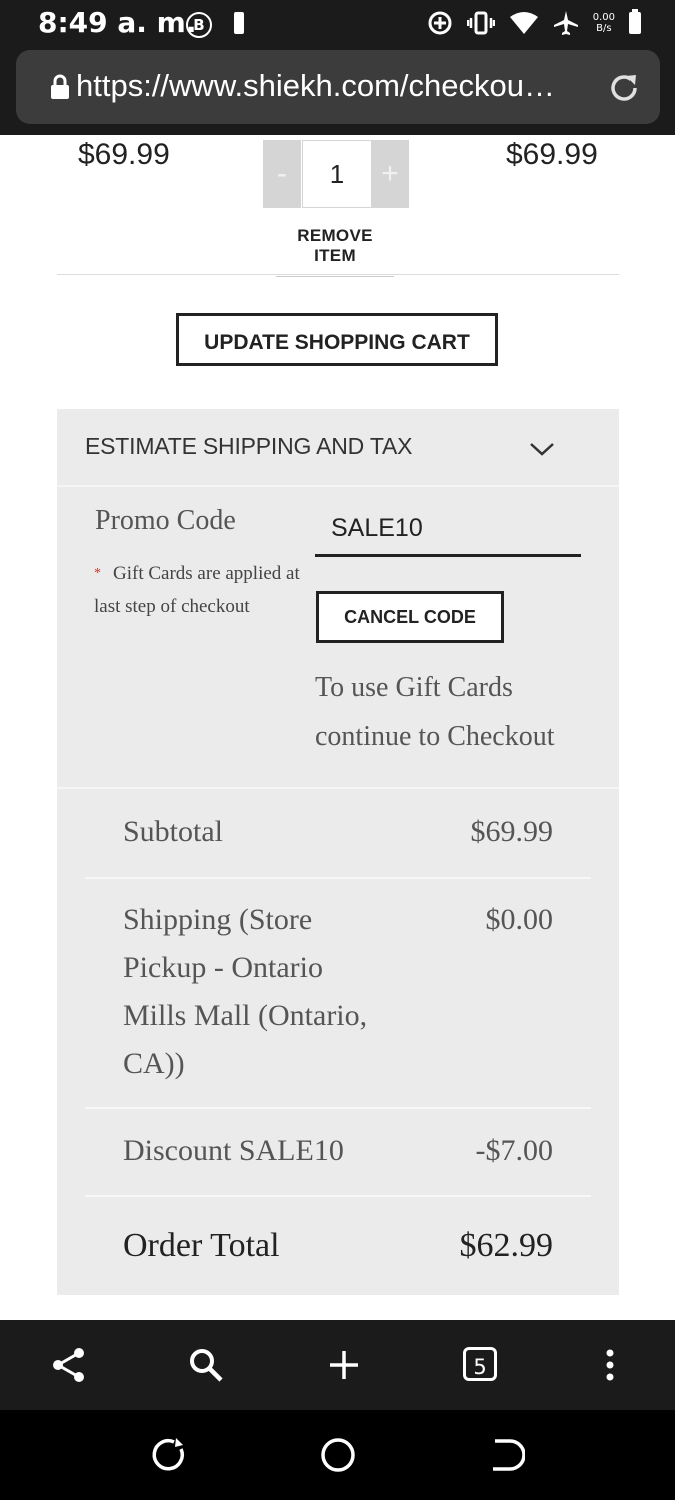 The image size is (675, 1500). I want to click on browser-toolbar: 5, so click(337, 1365).